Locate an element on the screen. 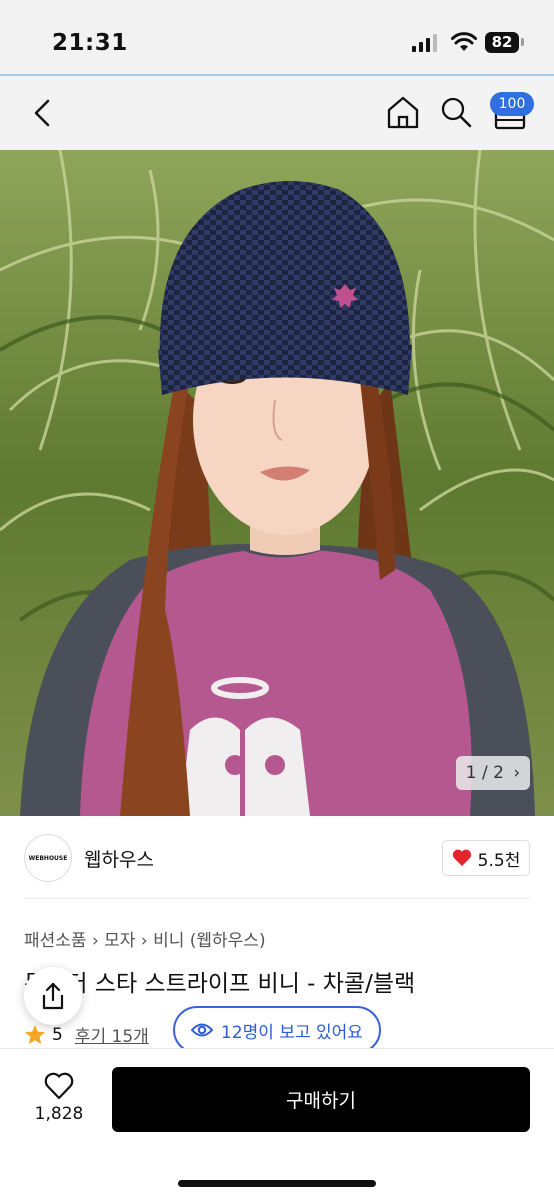 The image size is (554, 1201). battery-indicator: 82 is located at coordinates (502, 42).